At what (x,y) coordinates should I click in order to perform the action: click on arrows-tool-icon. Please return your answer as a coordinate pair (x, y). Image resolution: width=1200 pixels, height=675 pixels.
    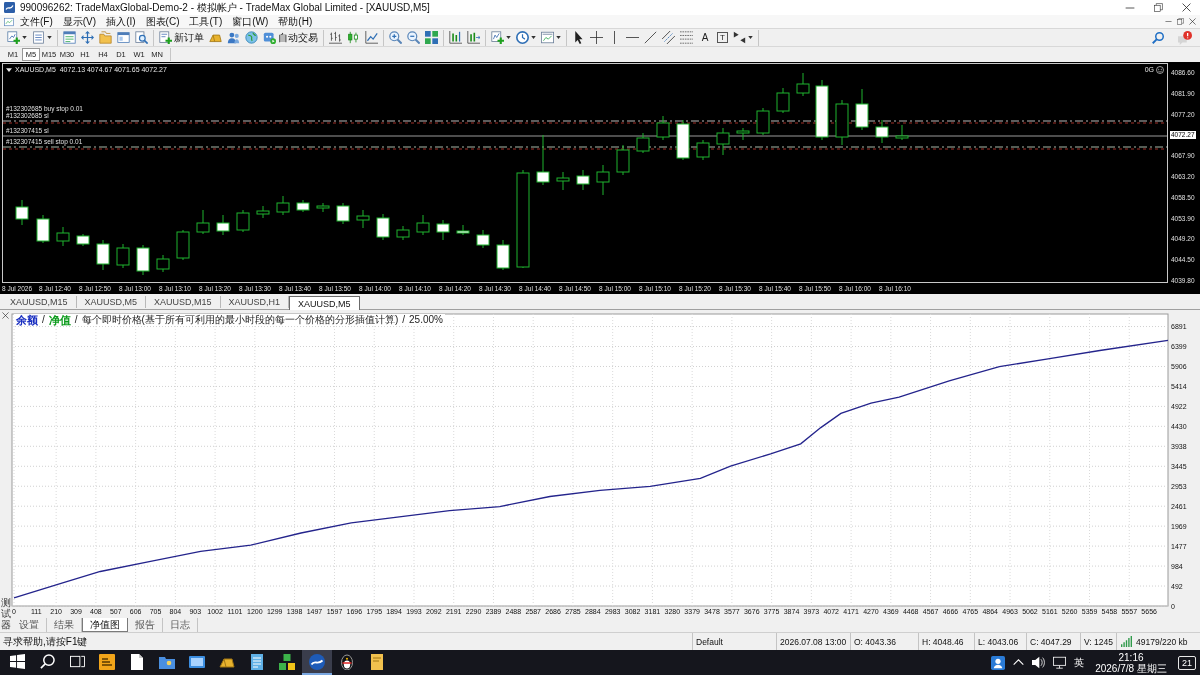
    Looking at the image, I should click on (739, 37).